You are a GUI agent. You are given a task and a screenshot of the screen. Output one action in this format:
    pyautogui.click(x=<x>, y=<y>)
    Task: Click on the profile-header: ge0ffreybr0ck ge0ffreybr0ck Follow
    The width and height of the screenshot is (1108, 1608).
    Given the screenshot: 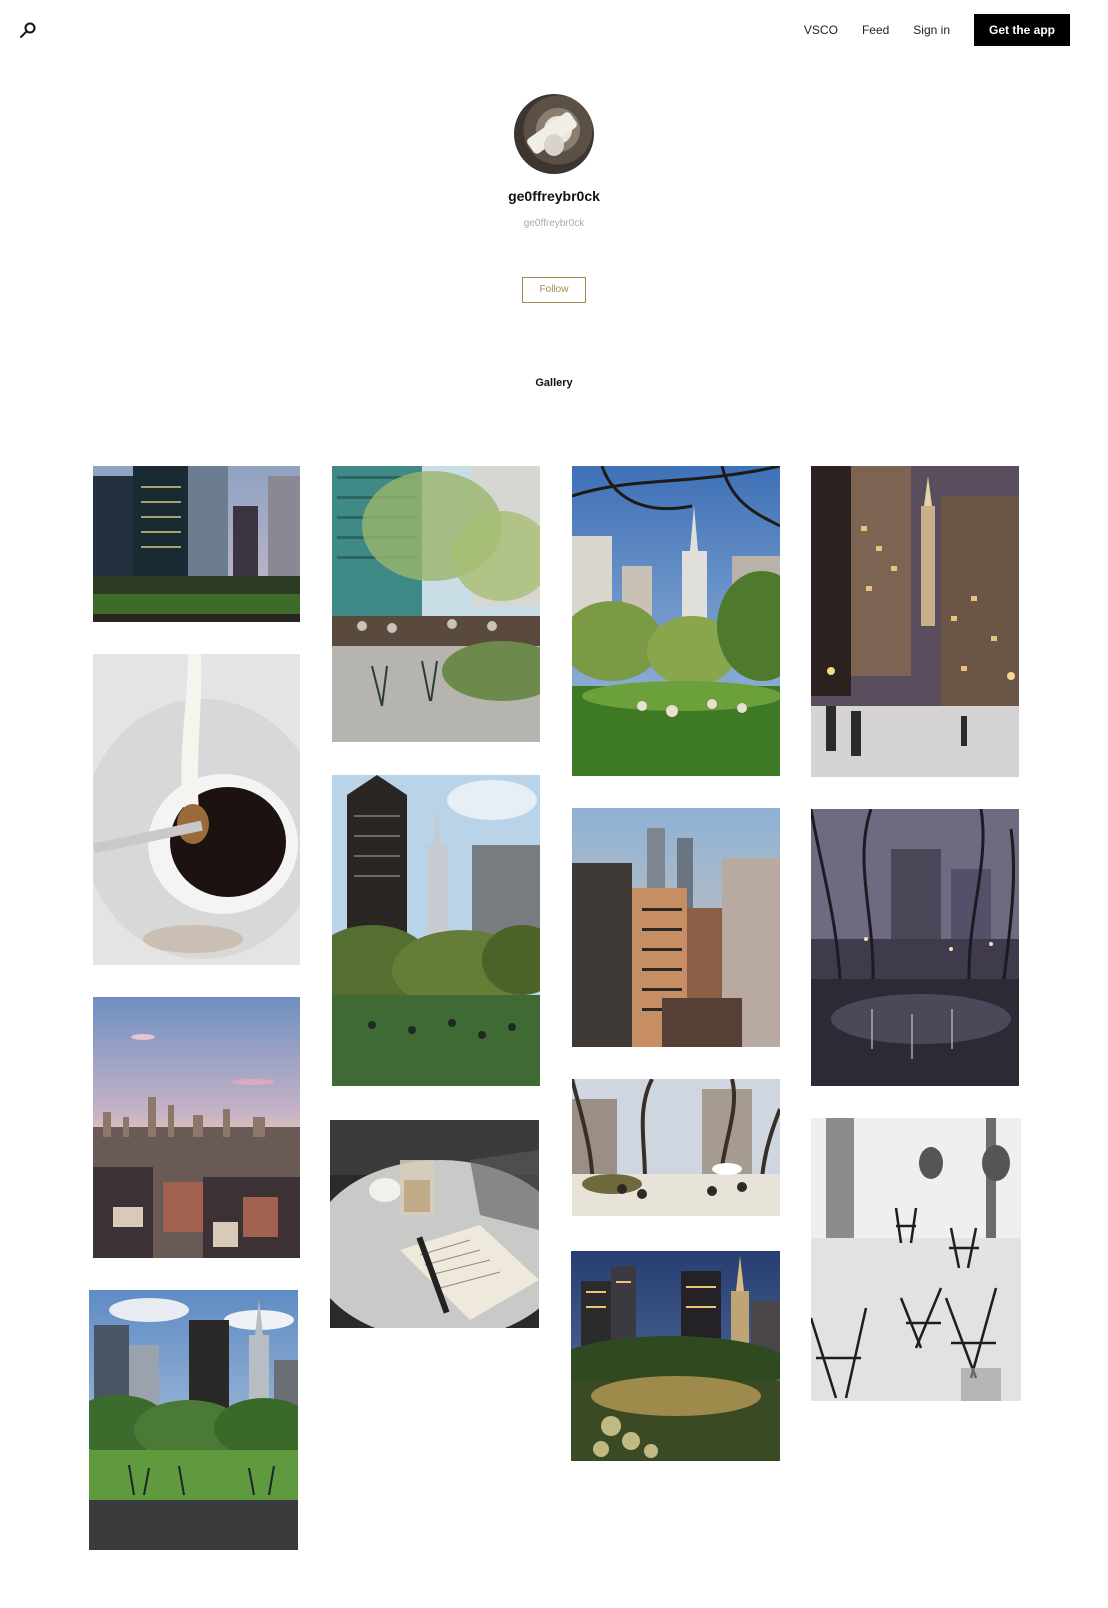 What is the action you would take?
    pyautogui.click(x=554, y=198)
    